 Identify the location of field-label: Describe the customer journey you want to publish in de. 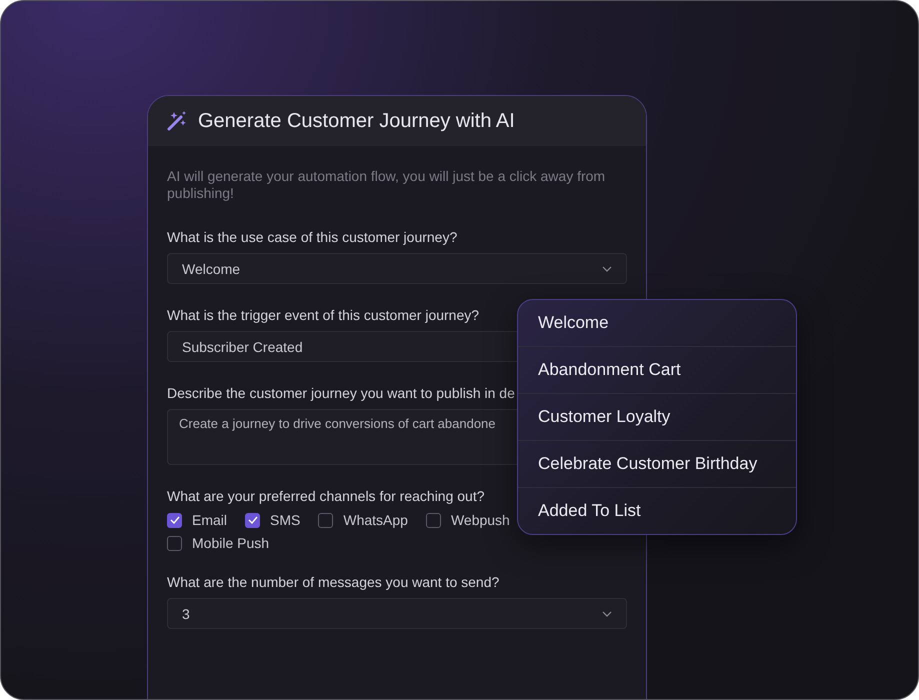
(341, 393).